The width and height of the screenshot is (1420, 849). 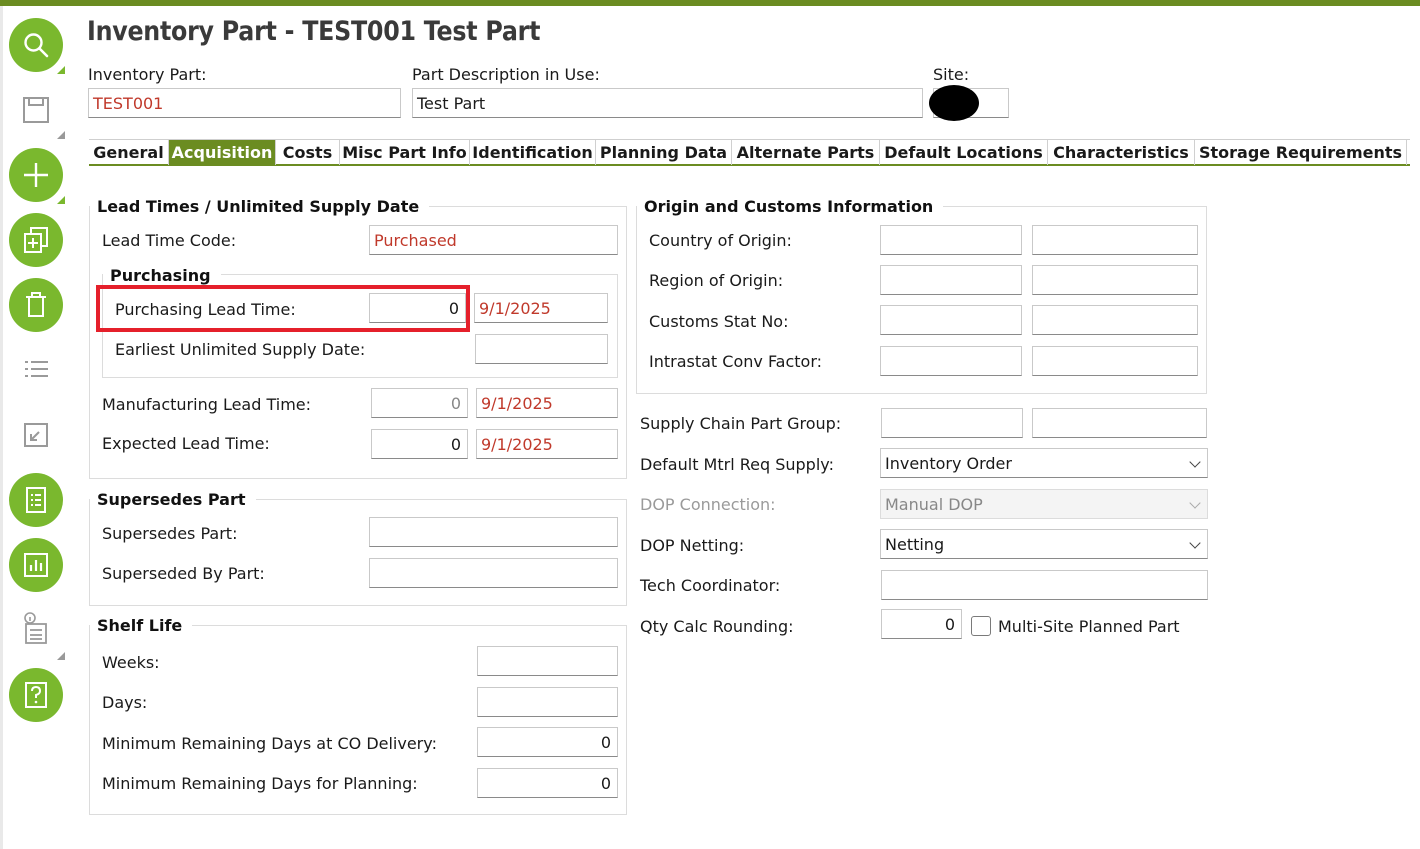 What do you see at coordinates (1044, 585) in the screenshot?
I see `tech-coordinator-field` at bounding box center [1044, 585].